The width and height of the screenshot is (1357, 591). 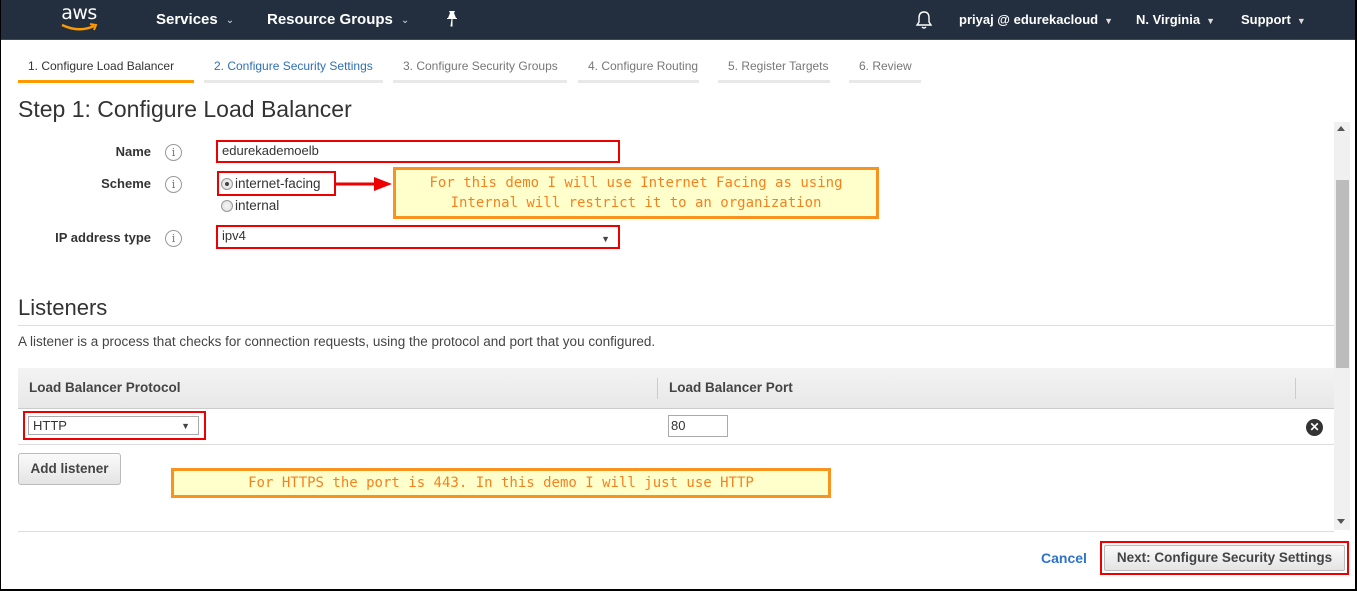 I want to click on column-header-protocol: Load Balancer Protocol, so click(x=105, y=387).